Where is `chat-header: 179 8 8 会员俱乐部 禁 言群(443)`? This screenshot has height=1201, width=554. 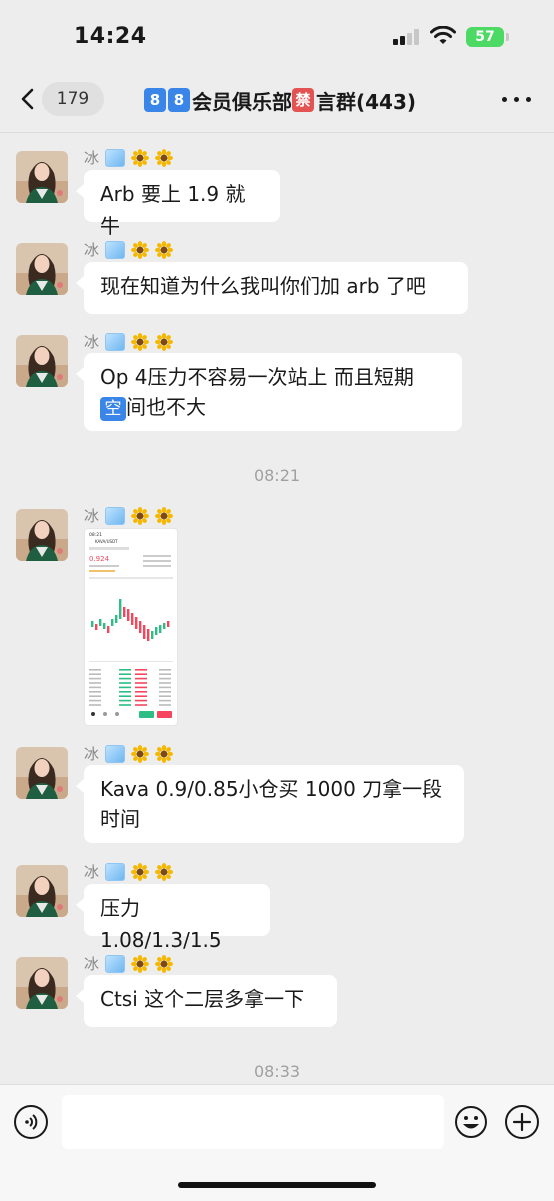
chat-header: 179 8 8 会员俱乐部 禁 言群(443) is located at coordinates (277, 101).